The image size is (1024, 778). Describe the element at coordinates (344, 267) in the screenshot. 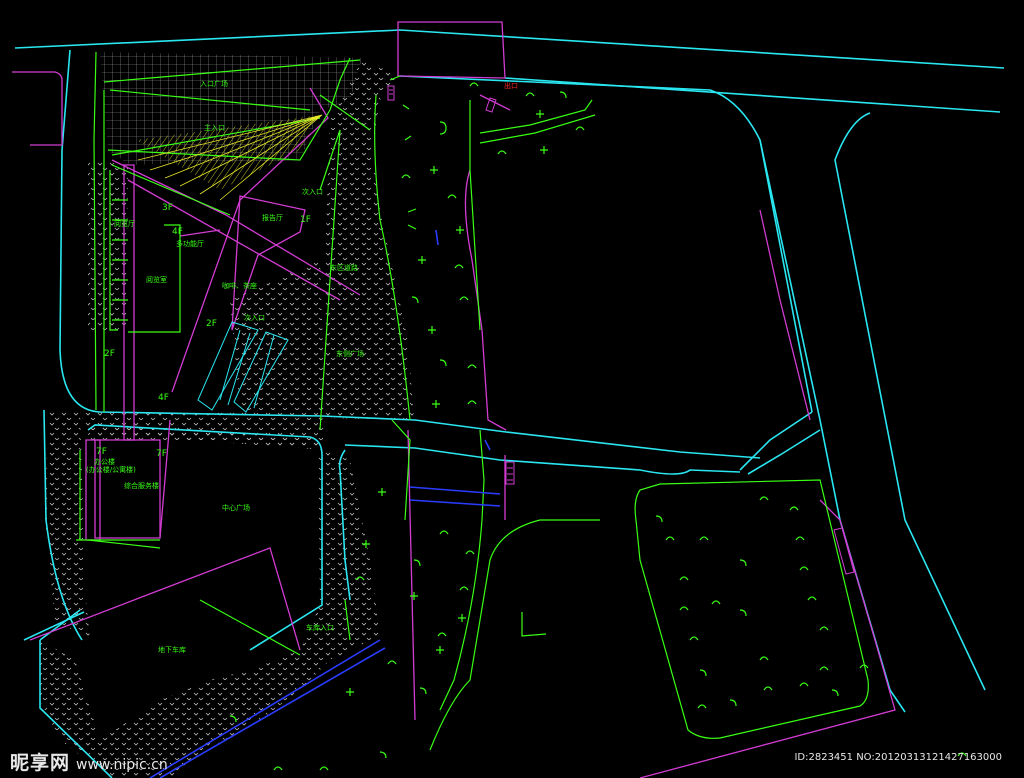

I see `label-parking-road: 东区道路` at that location.